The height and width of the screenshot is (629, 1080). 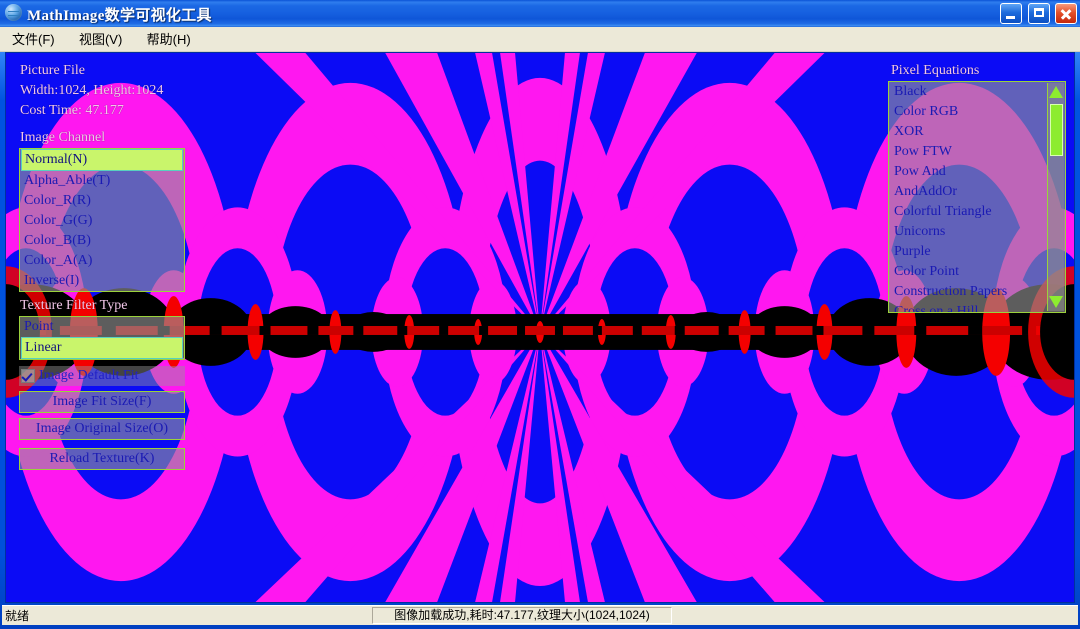 What do you see at coordinates (102, 261) in the screenshot?
I see `channel-item-color-a: Color_A(A)` at bounding box center [102, 261].